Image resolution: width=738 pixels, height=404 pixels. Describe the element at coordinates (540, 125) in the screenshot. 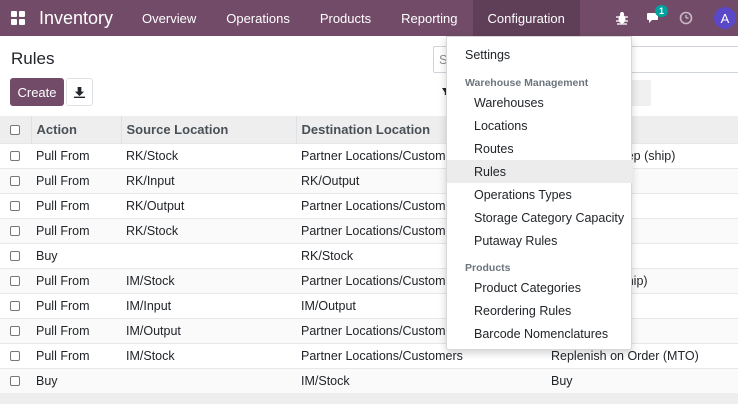

I see `menu-item-locations: Locations` at that location.